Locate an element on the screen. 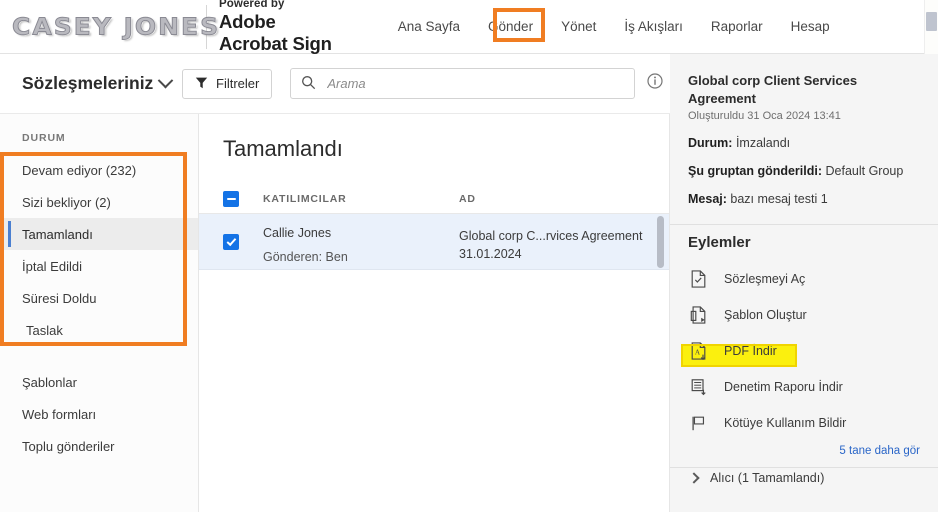 This screenshot has width=938, height=512. sidebar-item-waiting-for-you: Sizi bekliyor (2) is located at coordinates (99, 202).